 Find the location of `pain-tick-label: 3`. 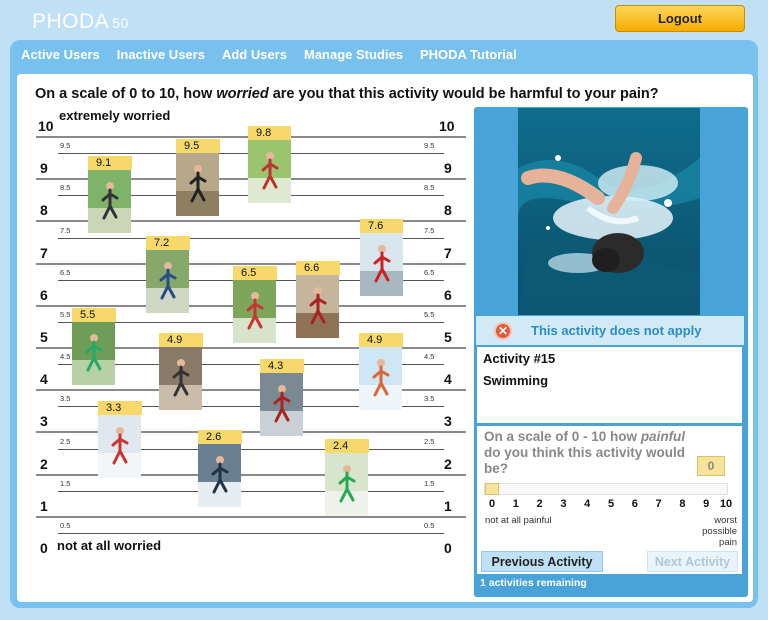

pain-tick-label: 3 is located at coordinates (563, 504).